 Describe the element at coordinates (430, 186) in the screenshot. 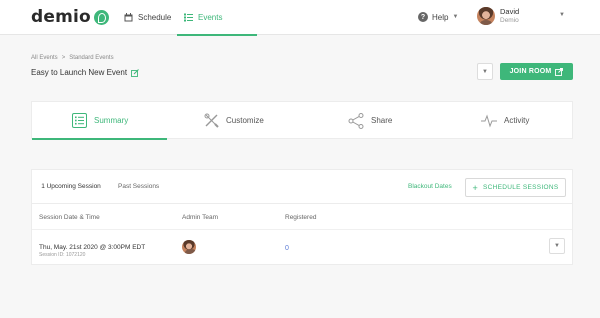

I see `blackout-dates-link: Blackout Dates` at that location.